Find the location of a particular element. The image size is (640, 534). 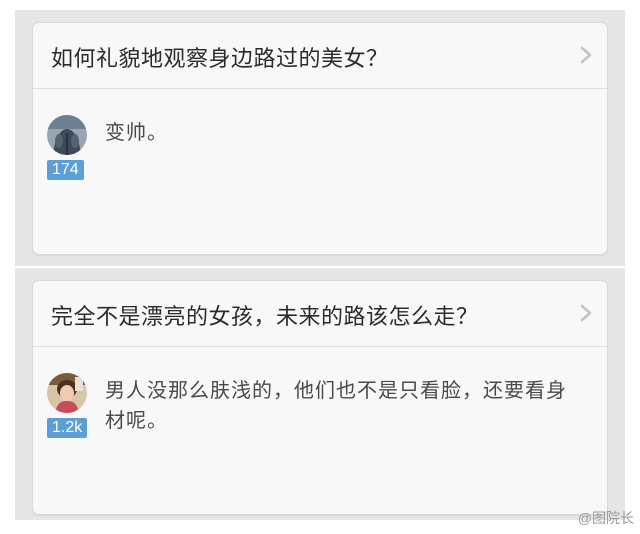

question-title: 如何礼貌地观察身边路过的美女？ is located at coordinates (220, 57).